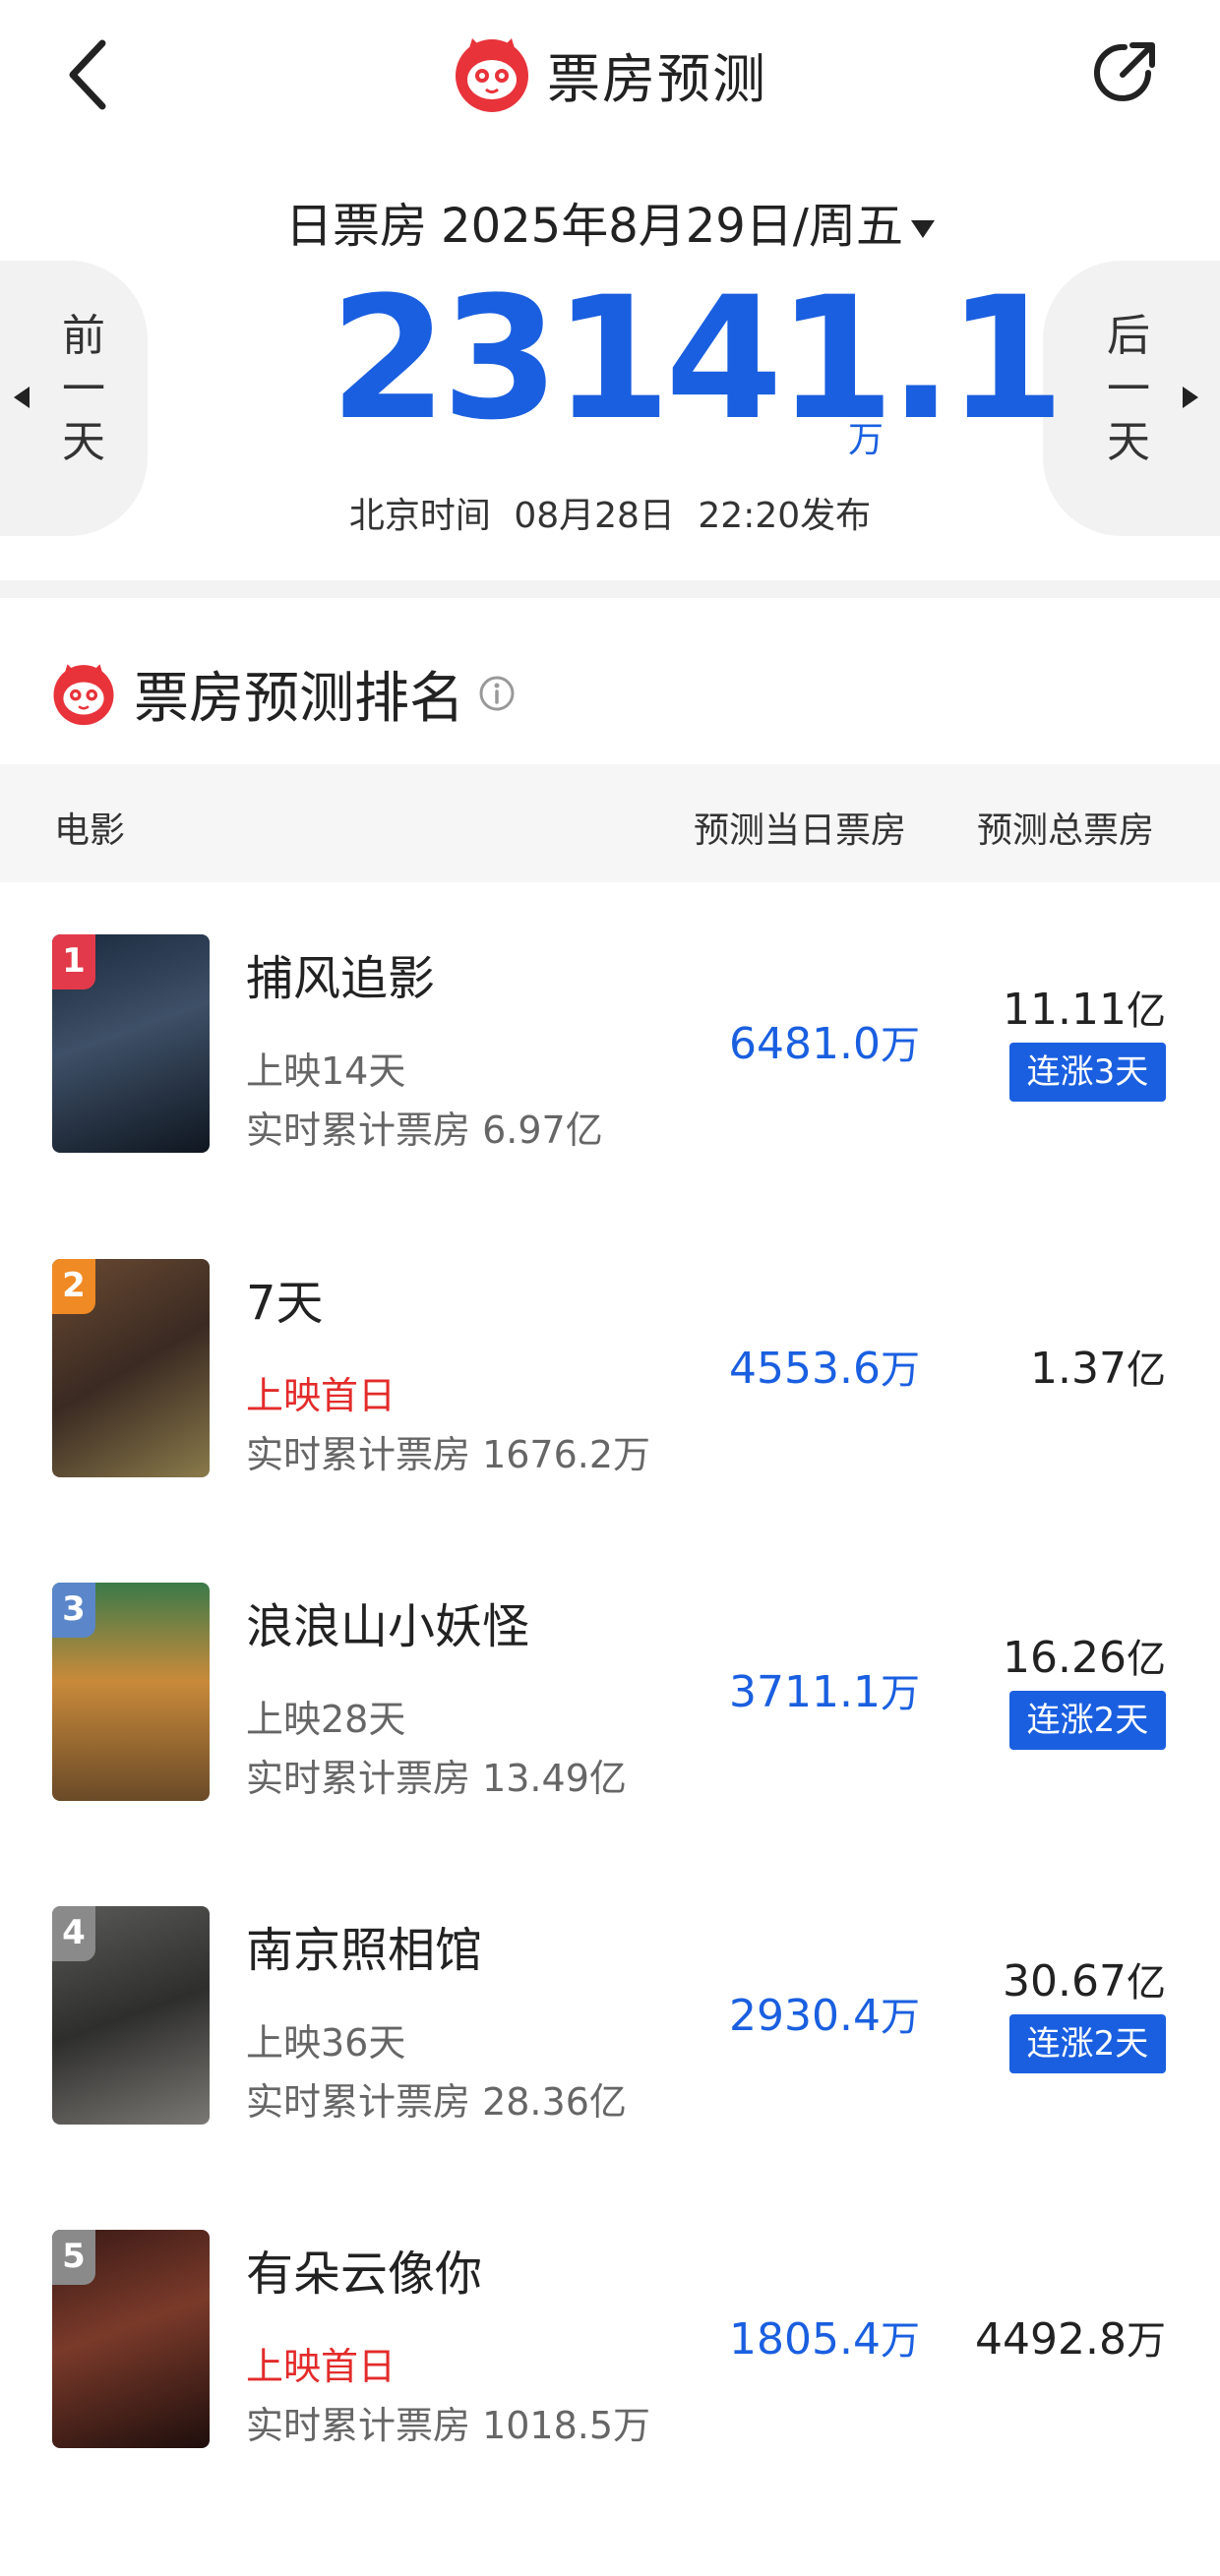  Describe the element at coordinates (364, 2274) in the screenshot. I see `movie-title: 有朵云像你` at that location.